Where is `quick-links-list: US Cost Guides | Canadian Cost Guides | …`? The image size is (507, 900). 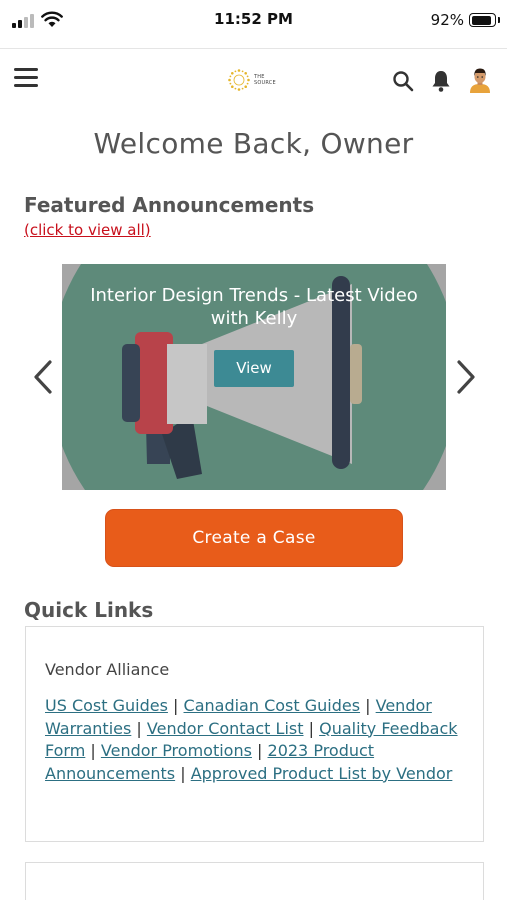
quick-links-list: US Cost Guides | Canadian Cost Guides | … is located at coordinates (257, 740).